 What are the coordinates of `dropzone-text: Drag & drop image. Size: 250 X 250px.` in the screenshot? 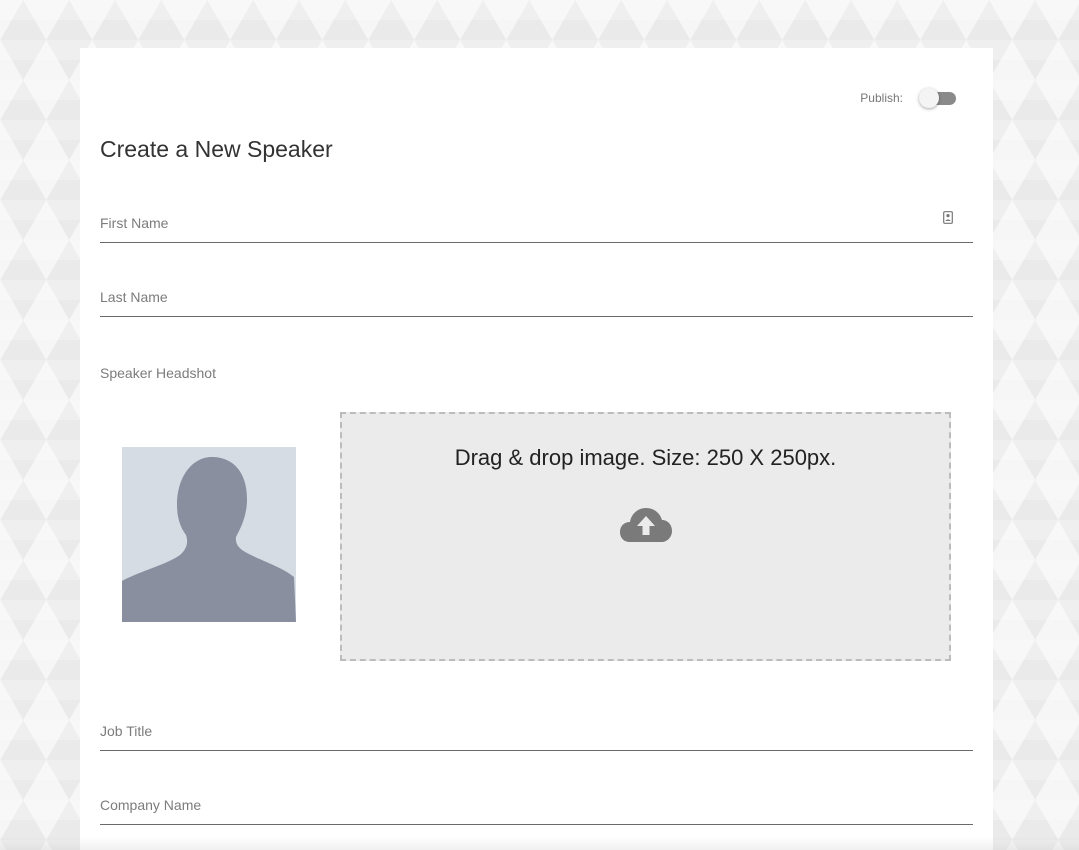 It's located at (645, 457).